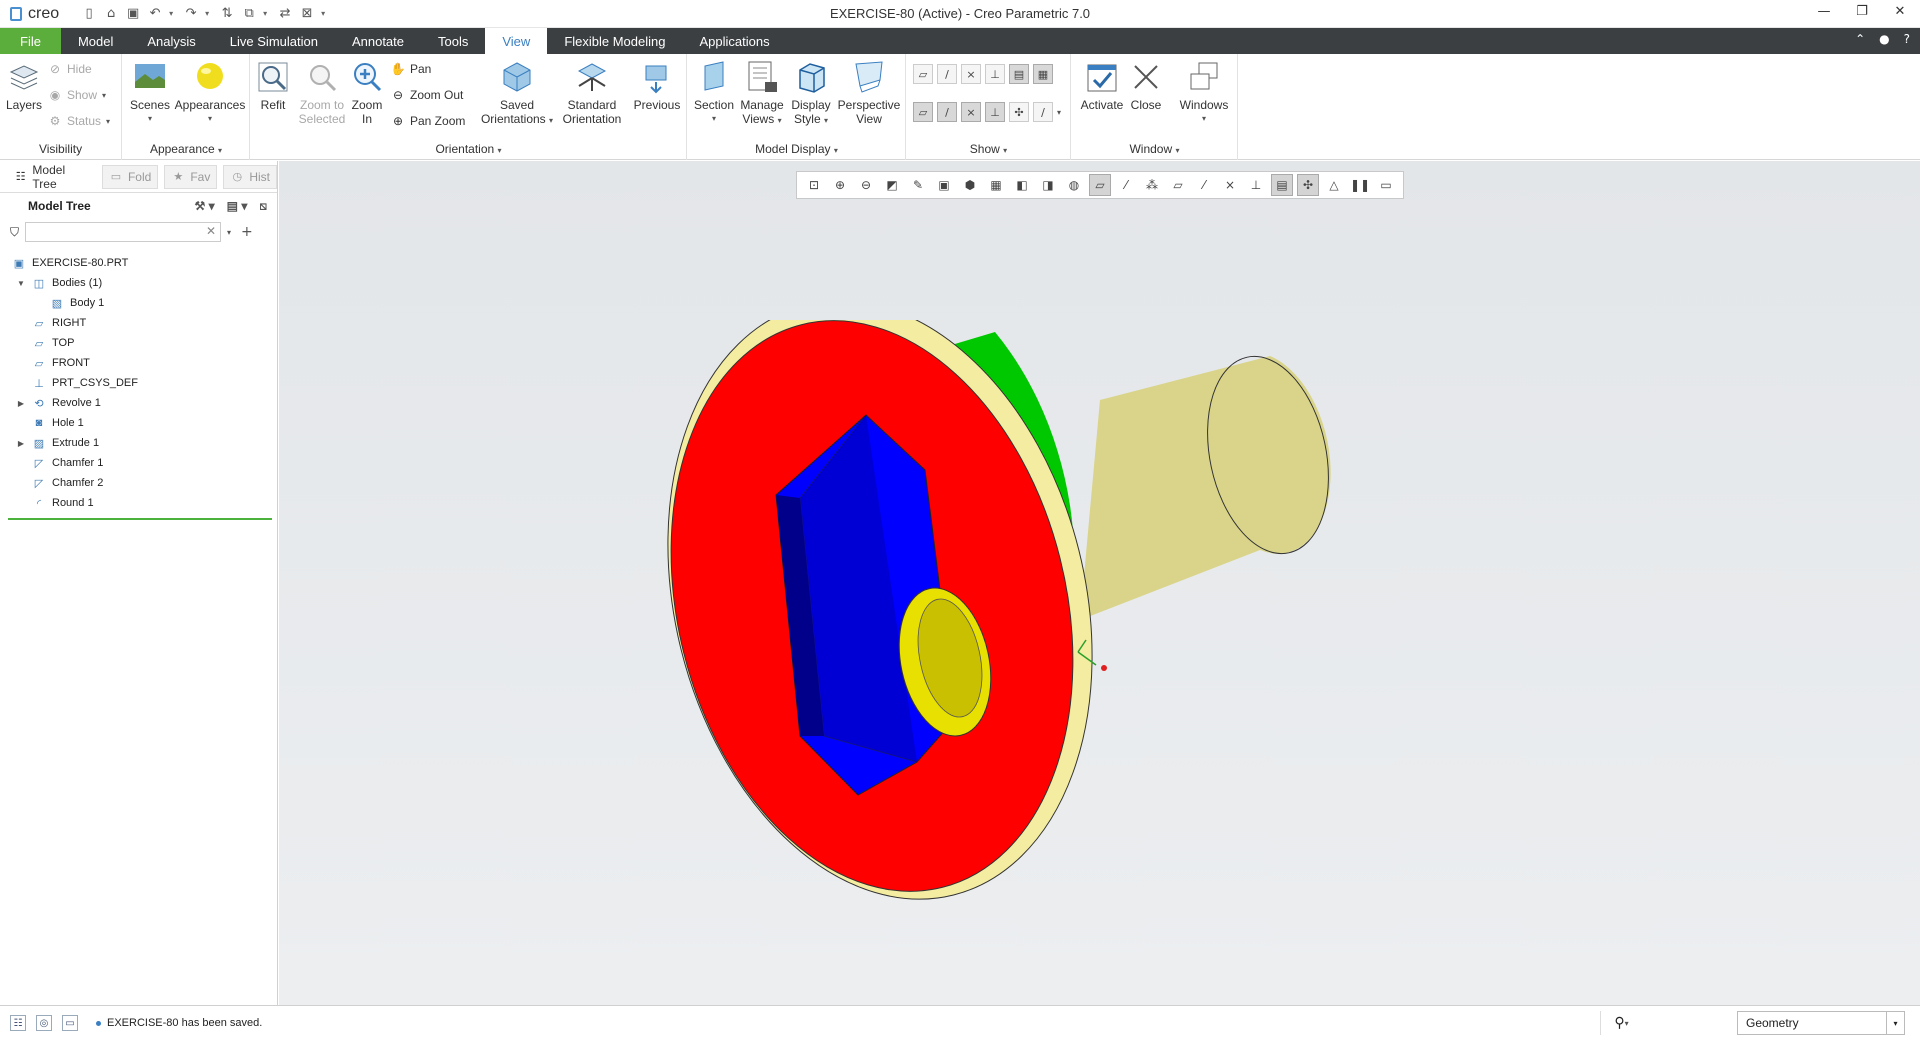  Describe the element at coordinates (220, 150) in the screenshot. I see `appearance-group-dropdown-icon: ▾` at that location.